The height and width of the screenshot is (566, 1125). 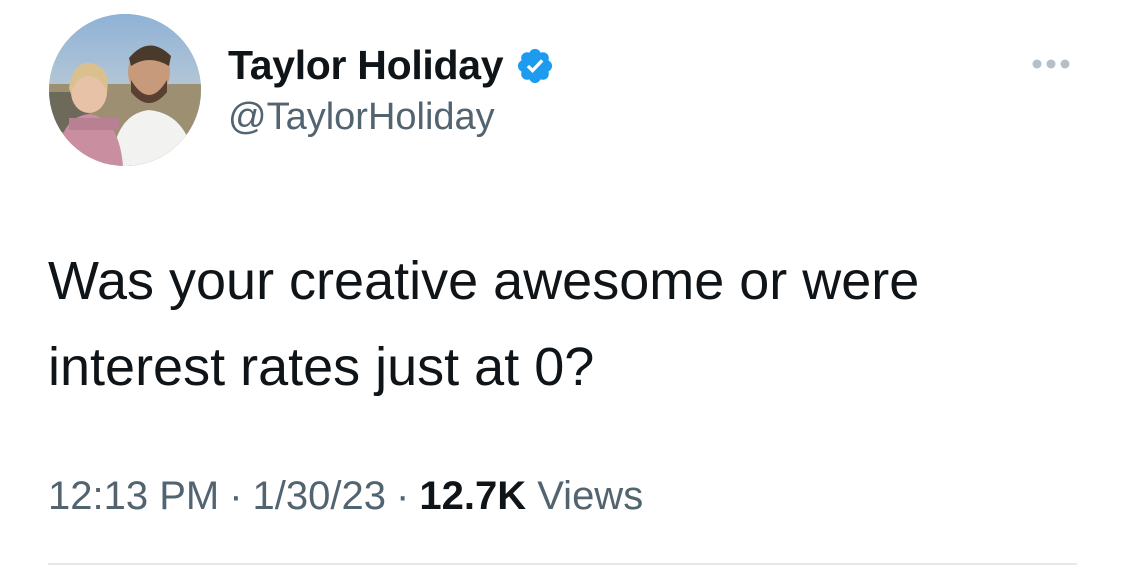 What do you see at coordinates (319, 496) in the screenshot?
I see `tweet-date: 1/30/23` at bounding box center [319, 496].